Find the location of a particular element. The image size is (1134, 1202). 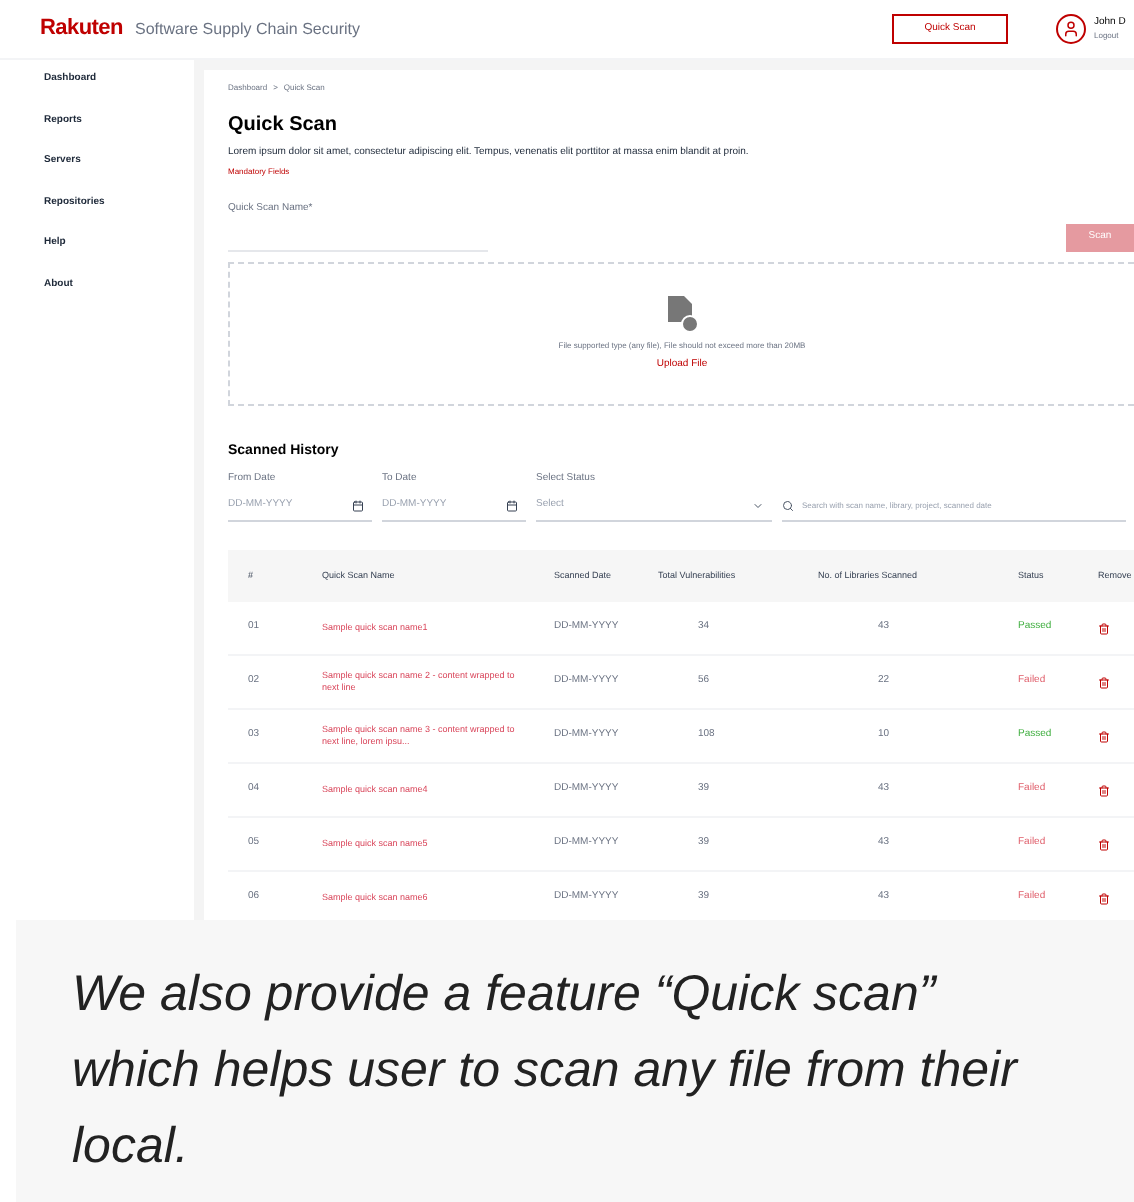

caption-text: We also provide a feature “Quick scan” which helps user to scan any file from their local. is located at coordinates (546, 1071).